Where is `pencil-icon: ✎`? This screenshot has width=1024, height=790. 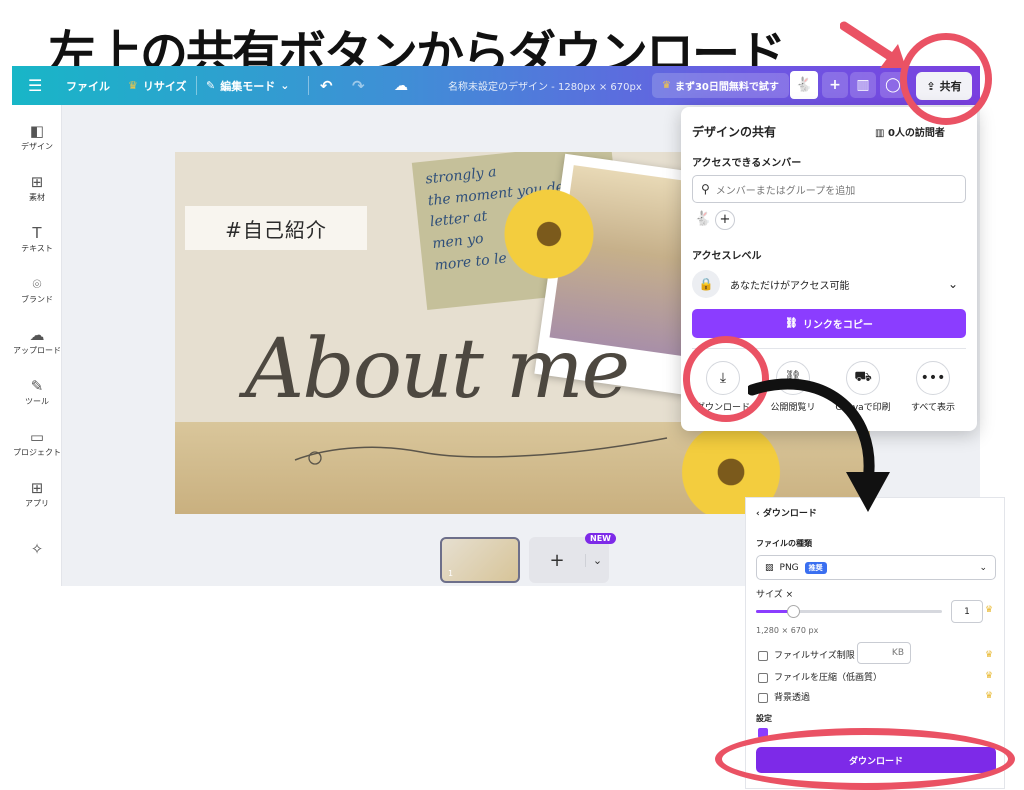
pencil-icon: ✎ is located at coordinates (211, 85).